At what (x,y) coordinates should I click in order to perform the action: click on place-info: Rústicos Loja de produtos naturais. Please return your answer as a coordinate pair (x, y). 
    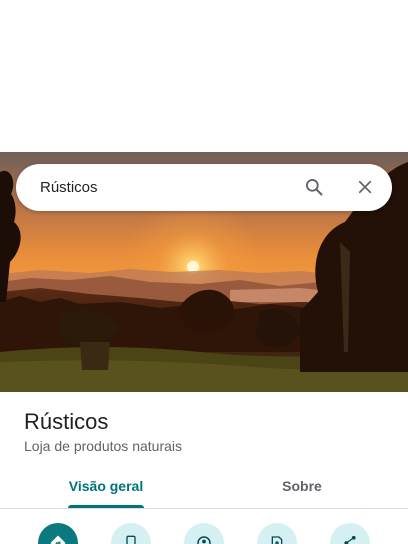
    Looking at the image, I should click on (204, 431).